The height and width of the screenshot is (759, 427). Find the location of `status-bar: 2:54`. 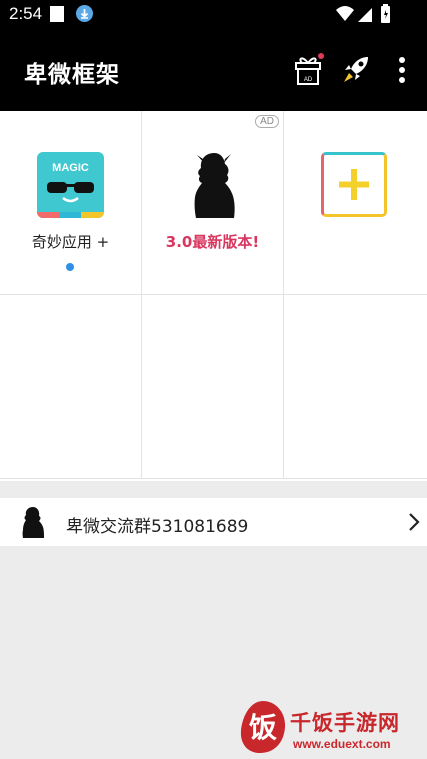

status-bar: 2:54 is located at coordinates (213, 14).